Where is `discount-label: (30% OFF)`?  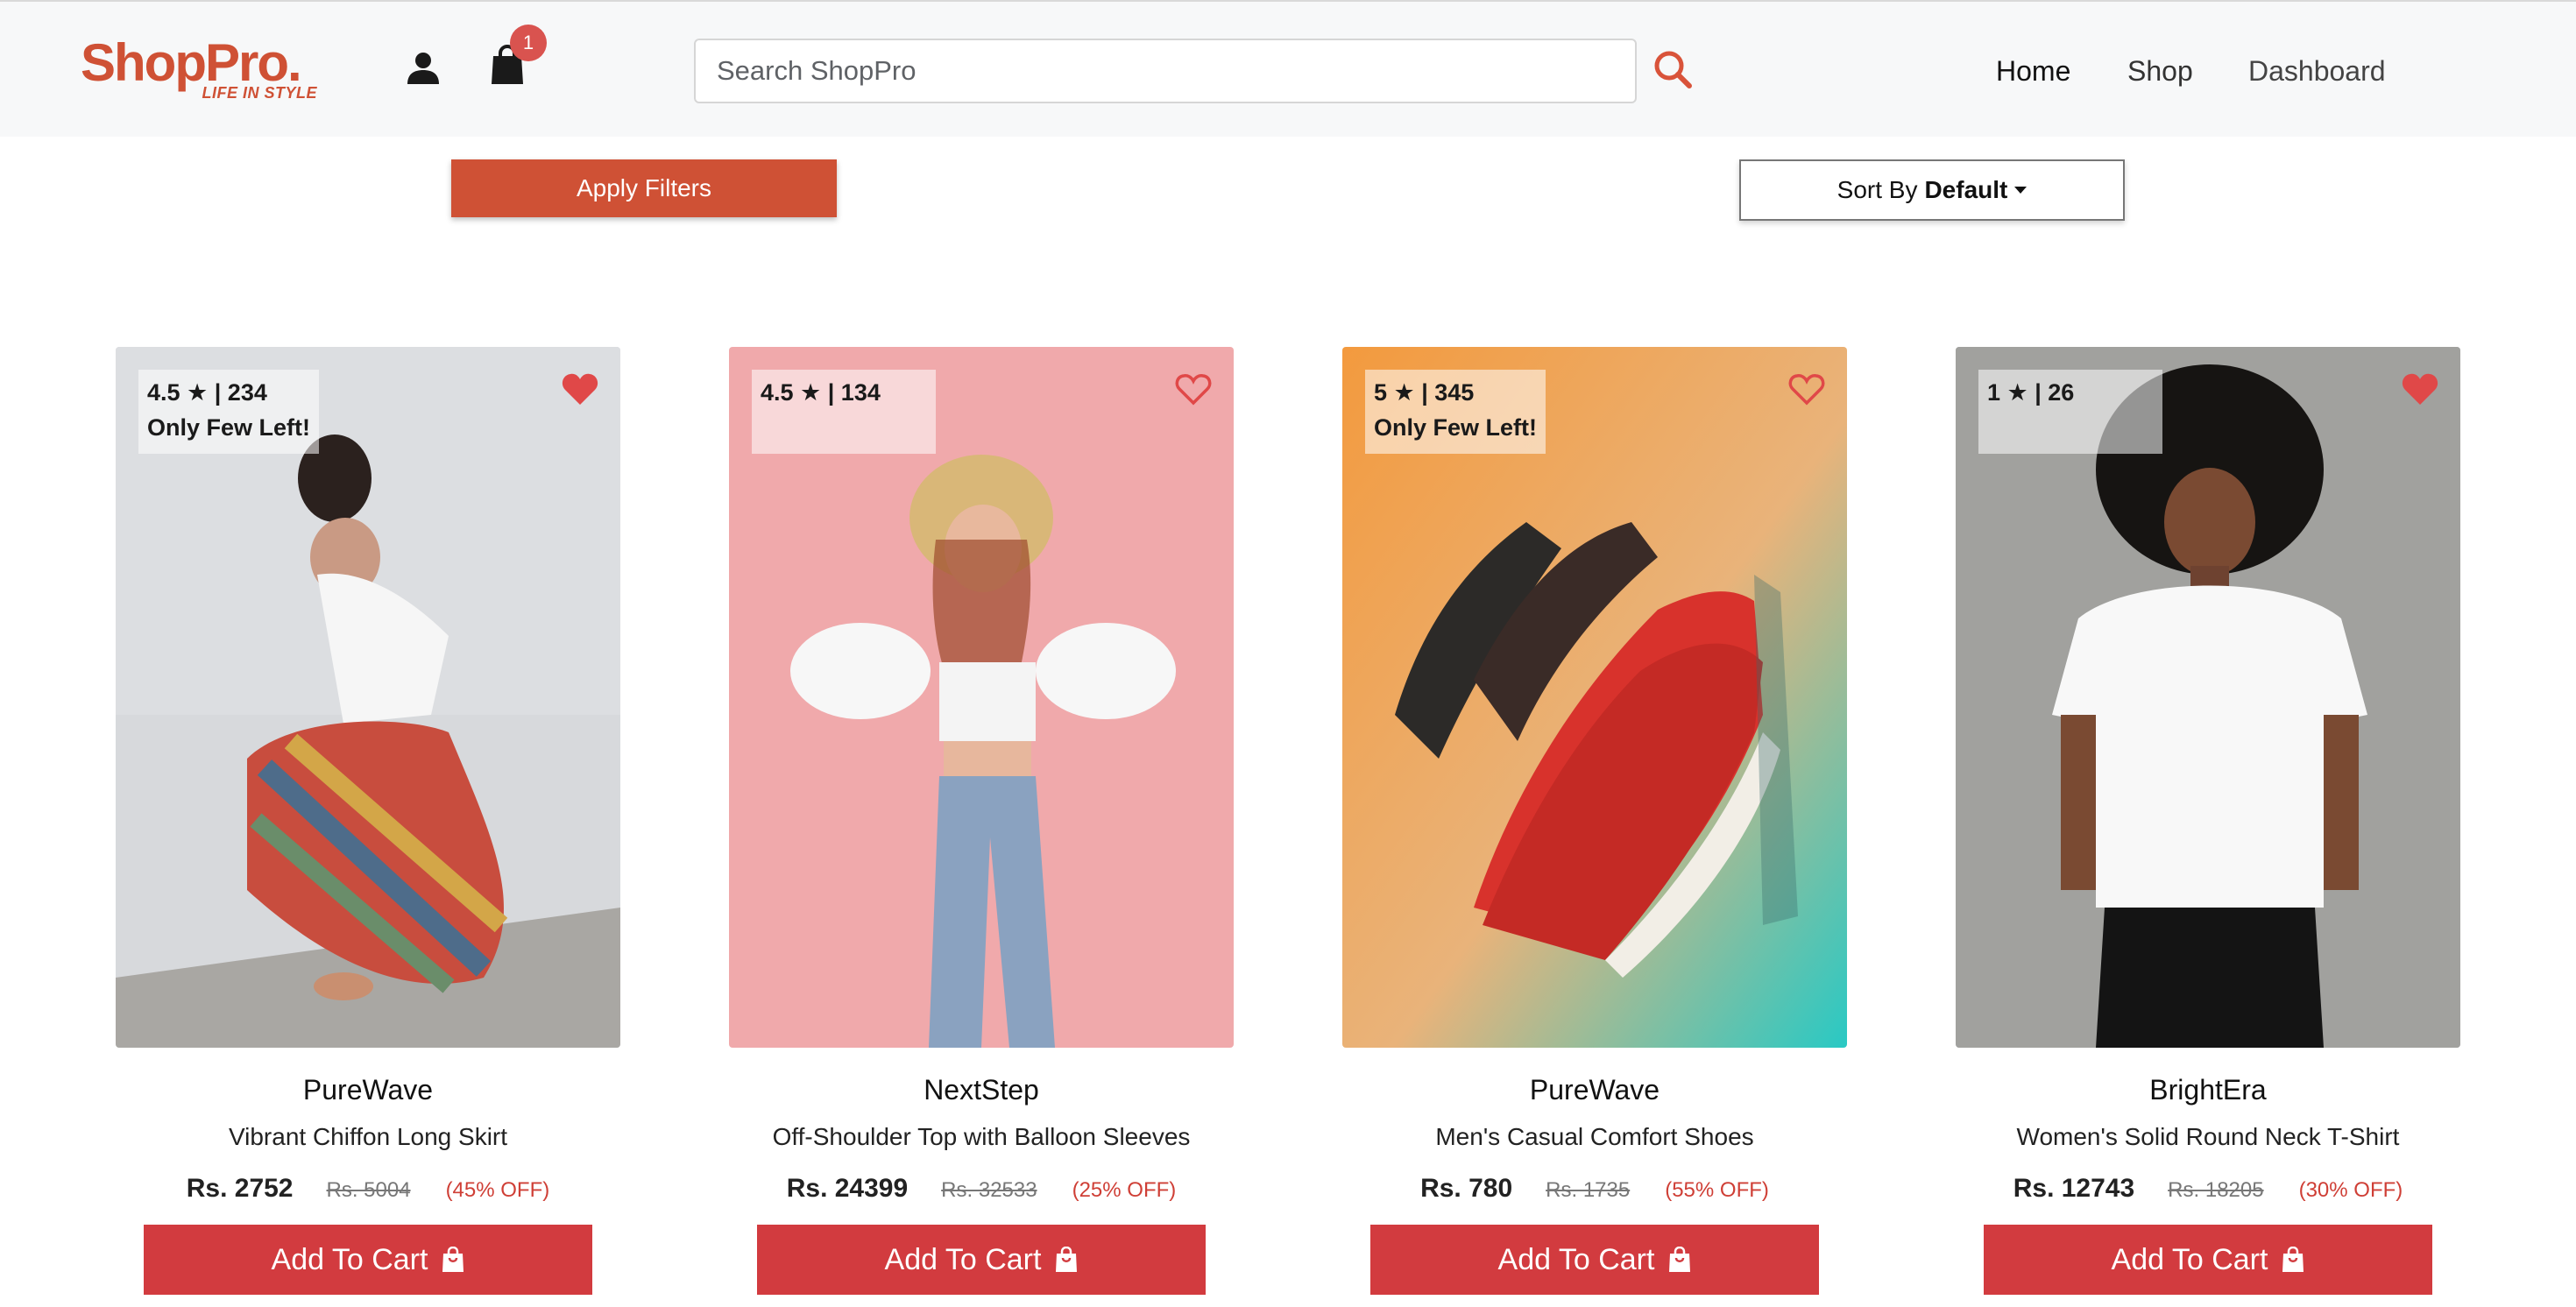 discount-label: (30% OFF) is located at coordinates (2350, 1190).